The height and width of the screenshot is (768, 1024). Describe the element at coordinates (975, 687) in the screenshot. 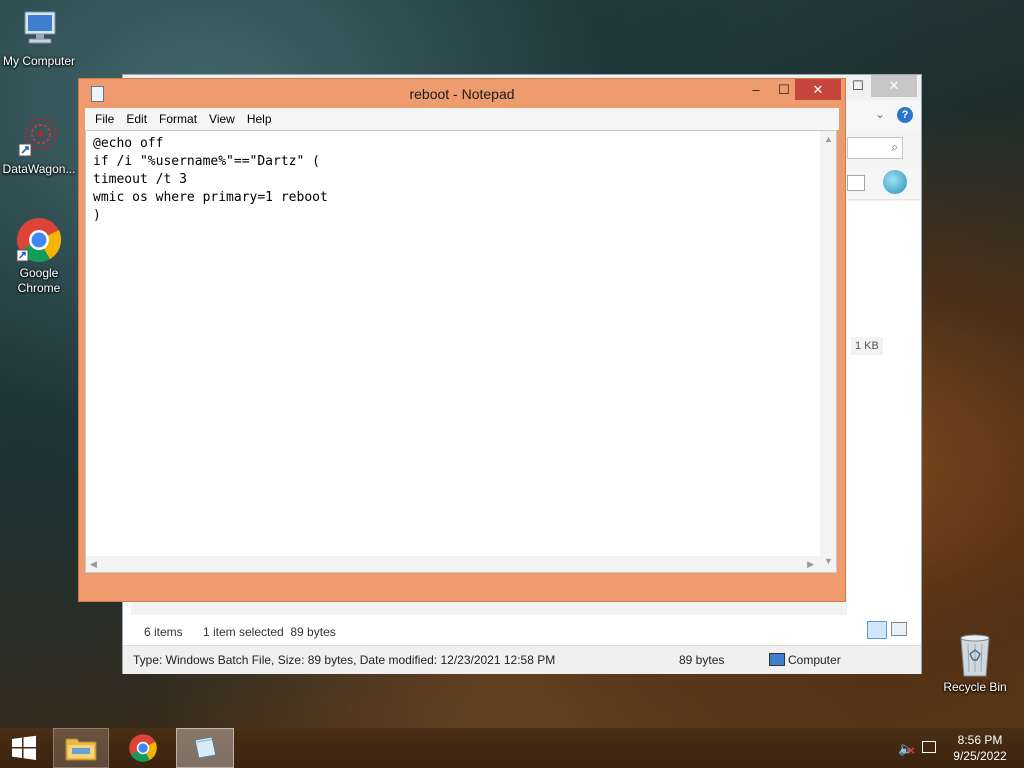

I see `desktop-icon-label: Recycle Bin` at that location.